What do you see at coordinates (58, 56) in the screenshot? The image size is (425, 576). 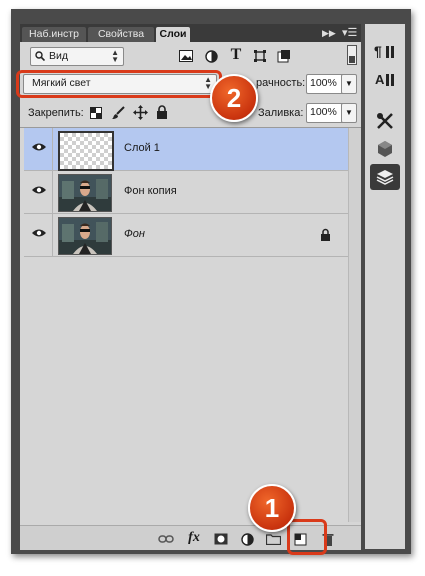 I see `filter-kind-label: Вид` at bounding box center [58, 56].